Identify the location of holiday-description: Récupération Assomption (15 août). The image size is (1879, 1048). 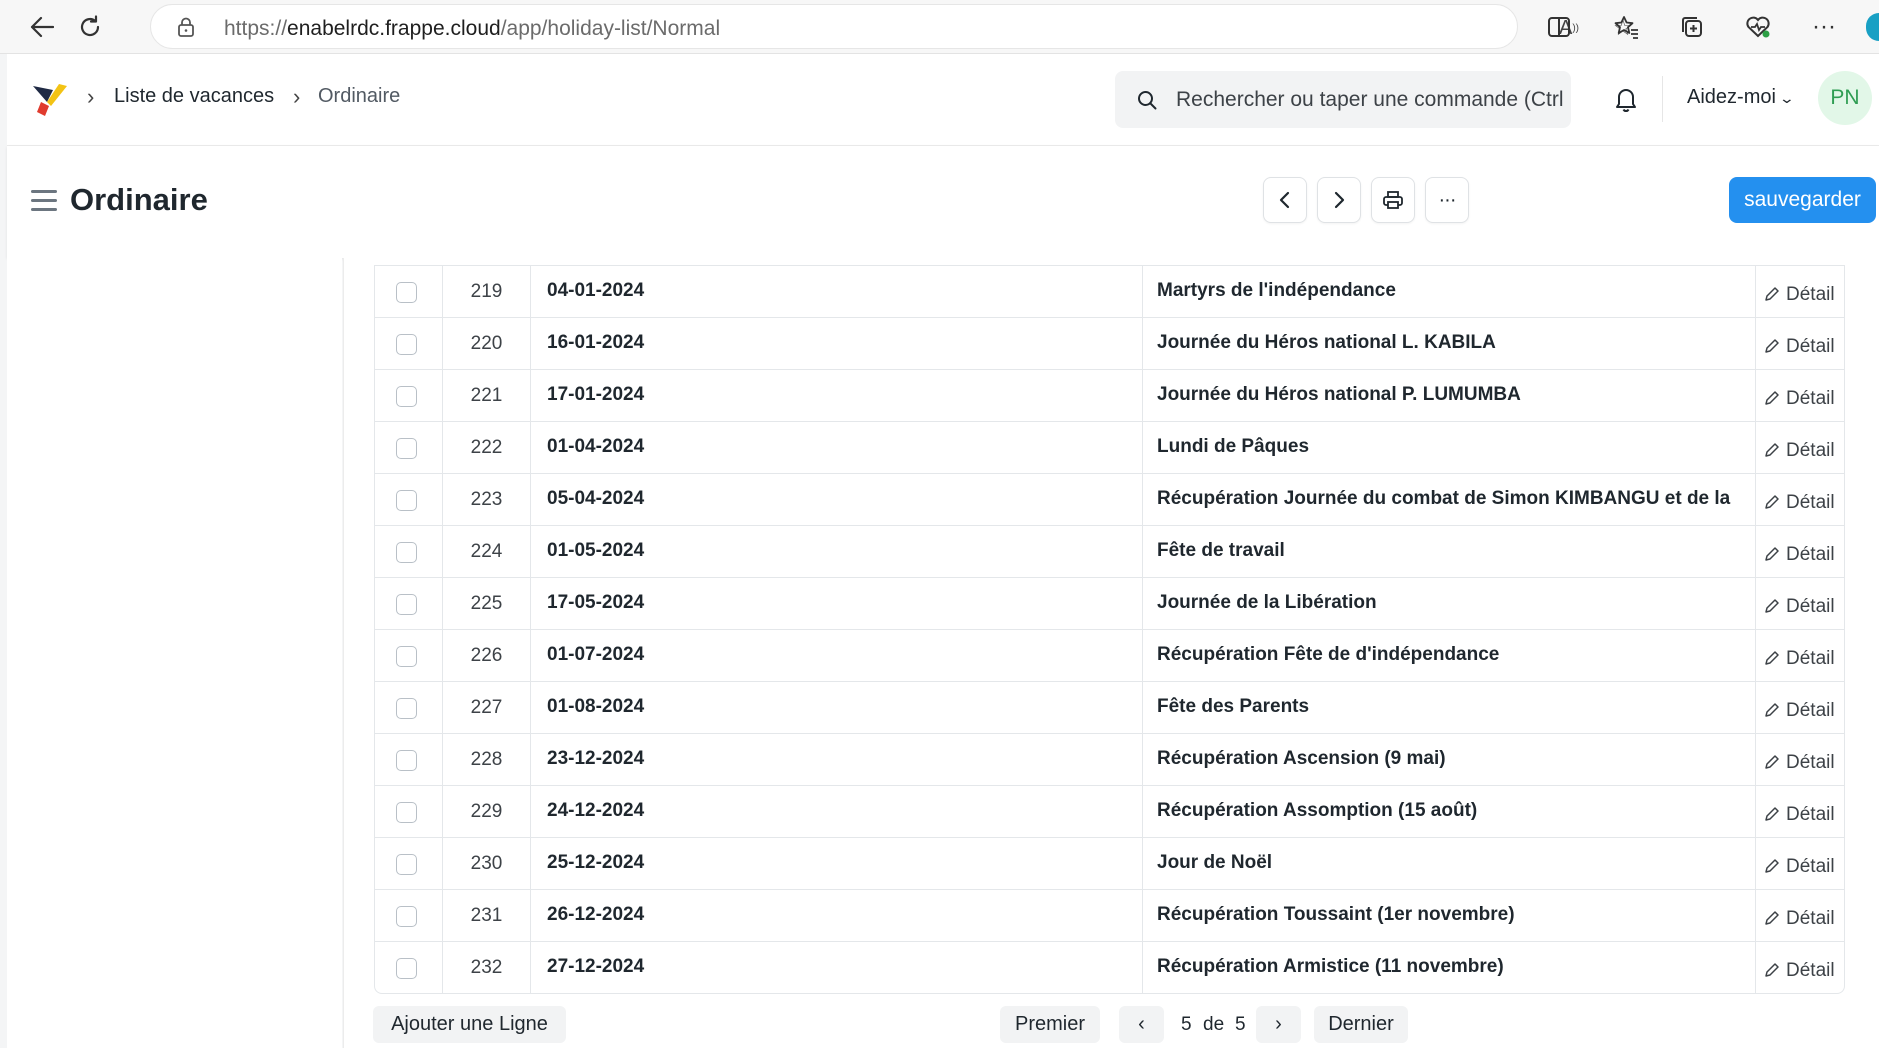
(1449, 812).